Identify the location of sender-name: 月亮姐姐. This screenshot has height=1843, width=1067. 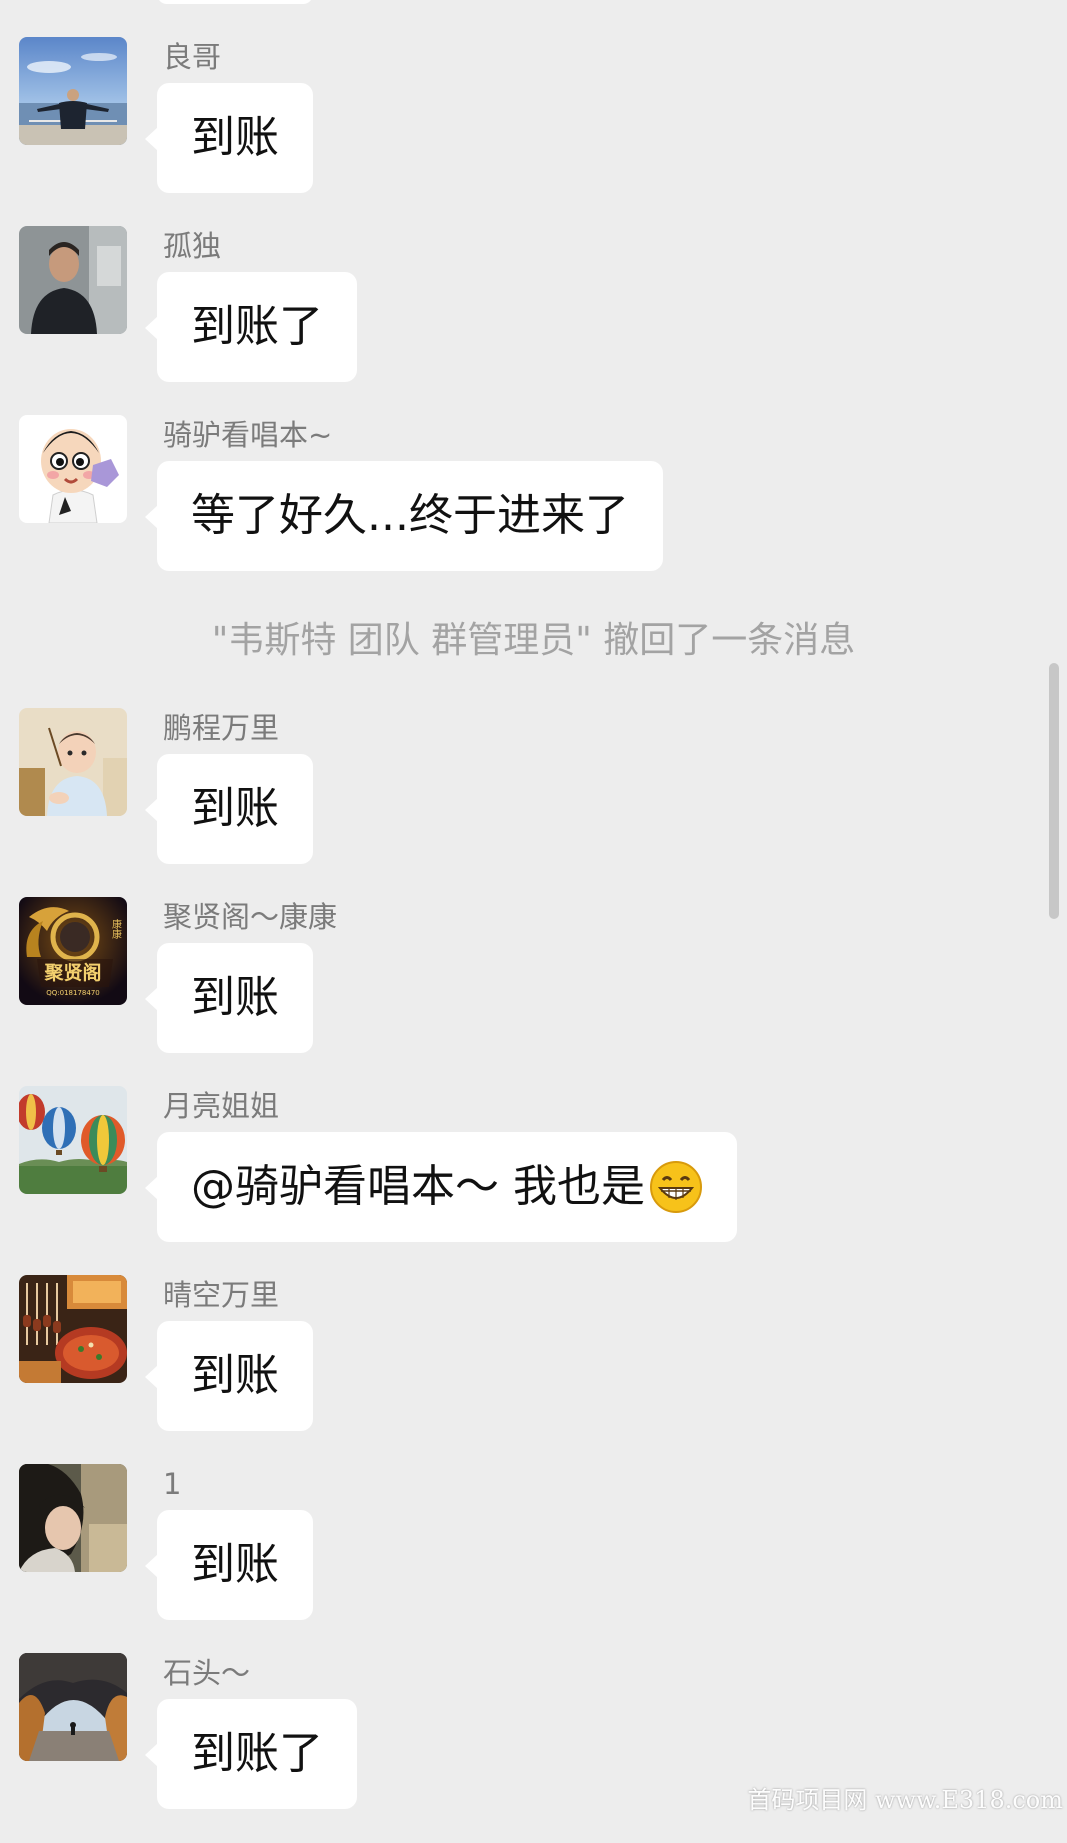
(221, 1106).